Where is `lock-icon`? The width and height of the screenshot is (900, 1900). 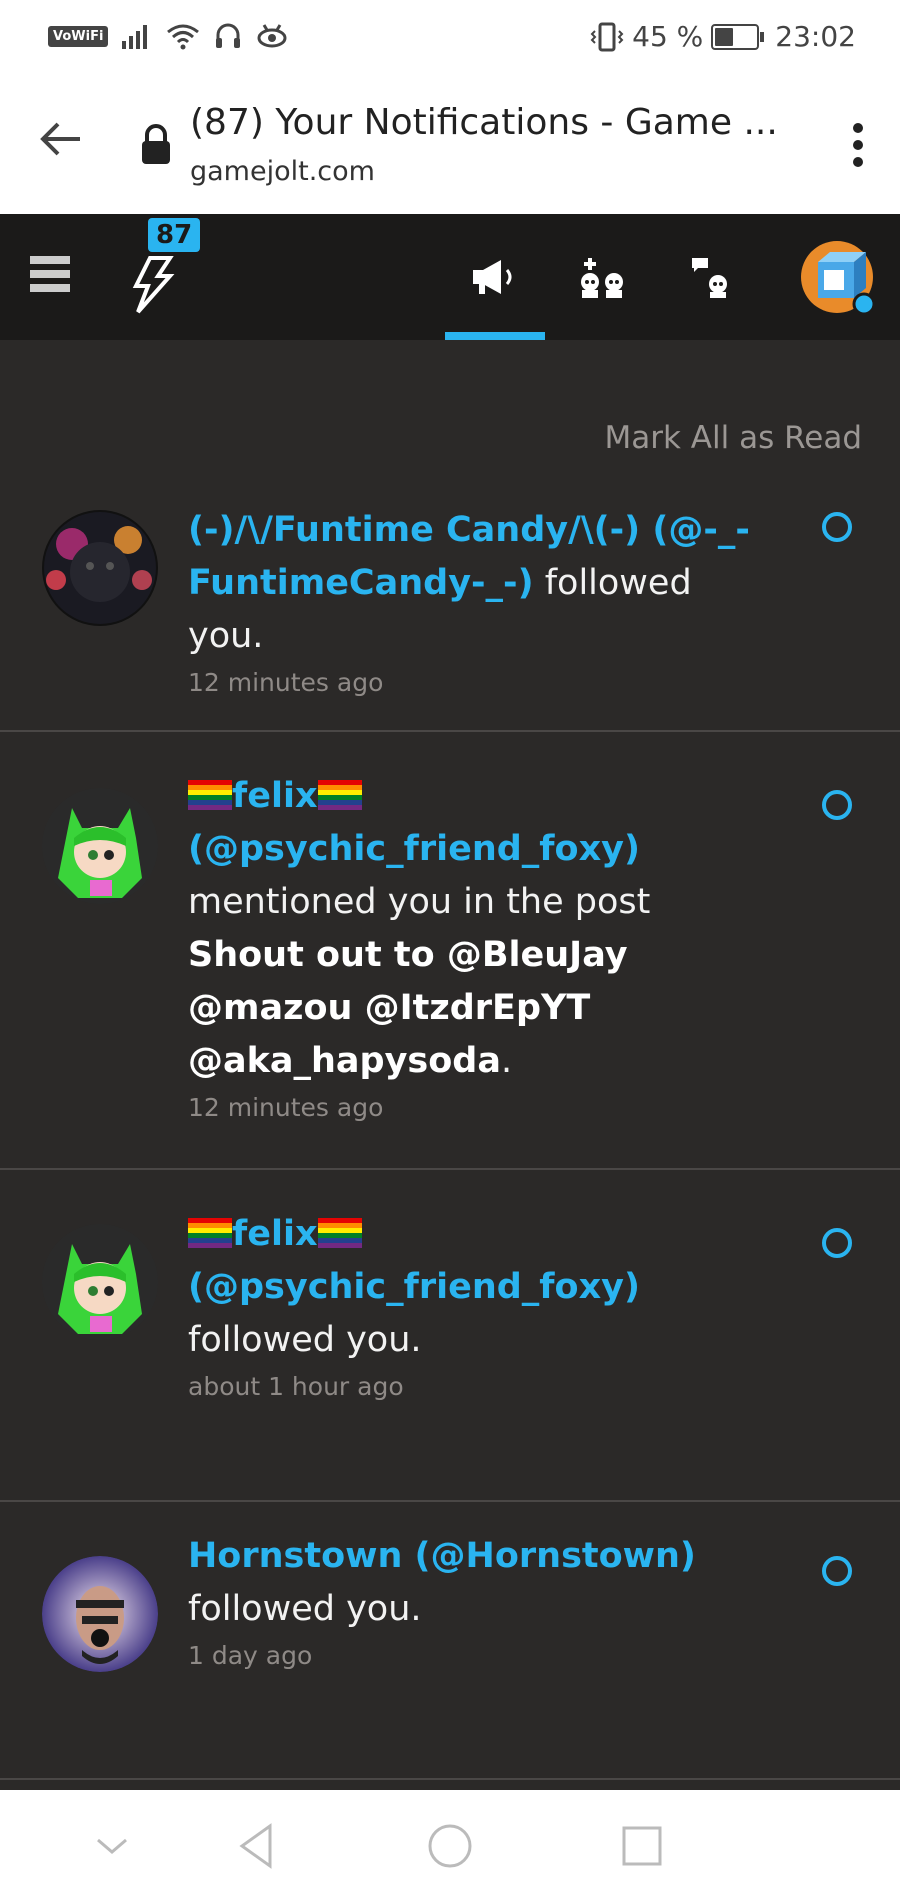 lock-icon is located at coordinates (156, 144).